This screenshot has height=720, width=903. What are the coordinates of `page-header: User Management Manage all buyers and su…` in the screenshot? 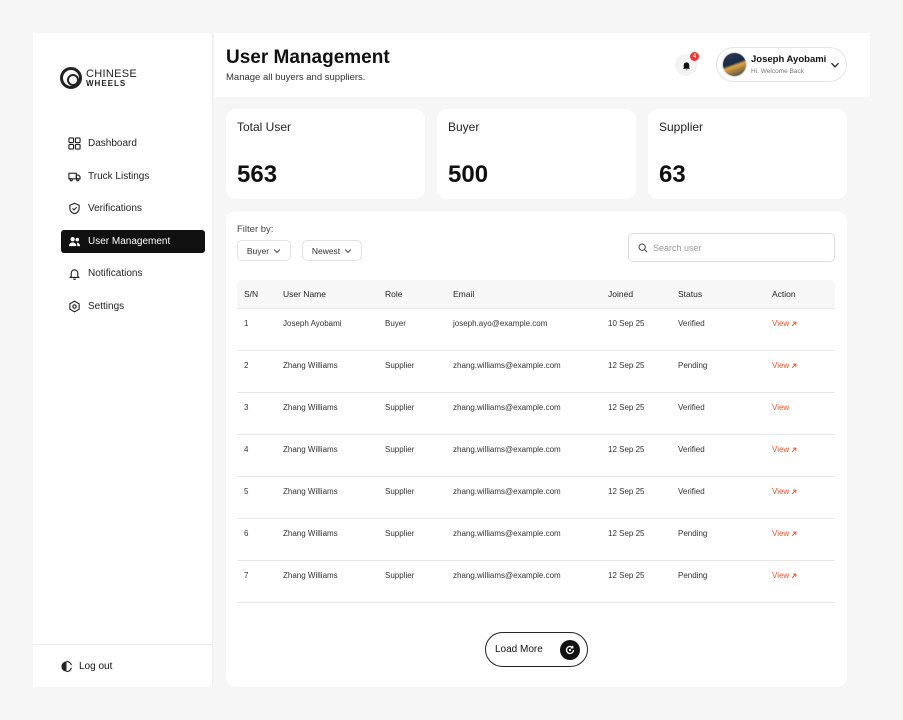 It's located at (542, 65).